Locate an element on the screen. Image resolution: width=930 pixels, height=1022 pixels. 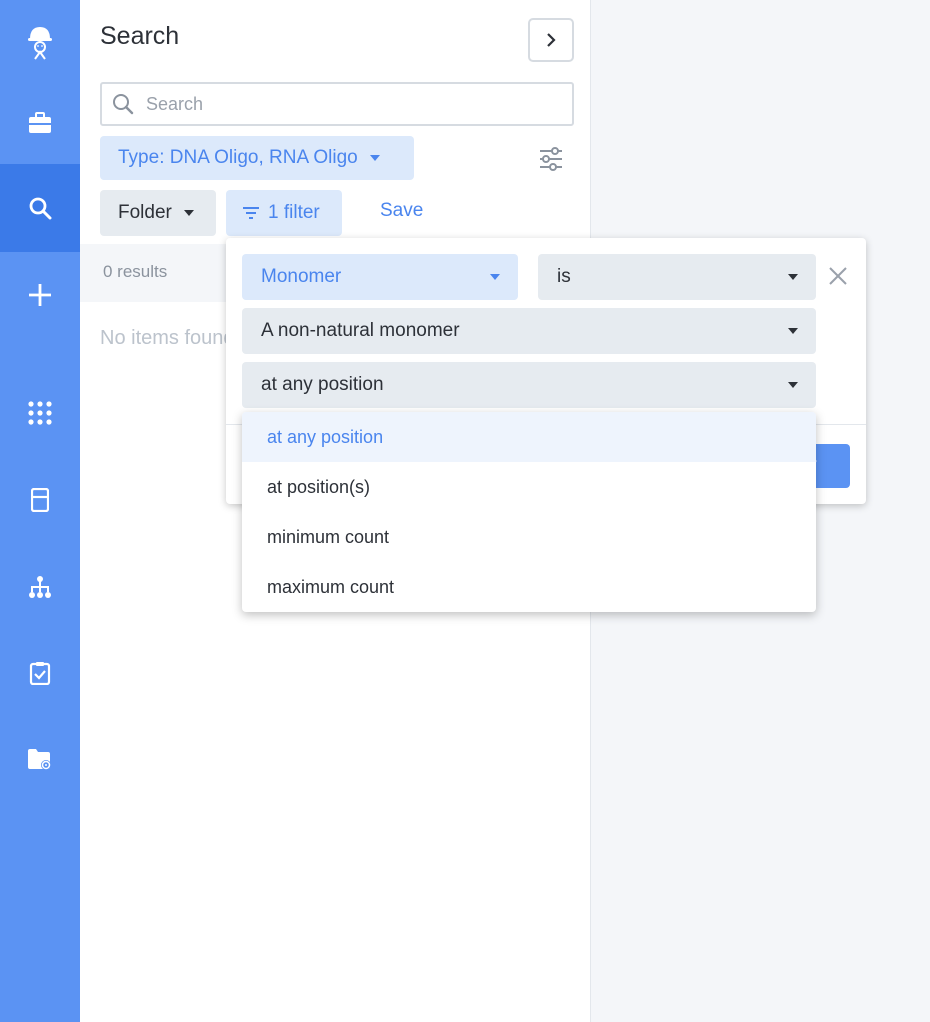
empty-state-message: No items found is located at coordinates (167, 338).